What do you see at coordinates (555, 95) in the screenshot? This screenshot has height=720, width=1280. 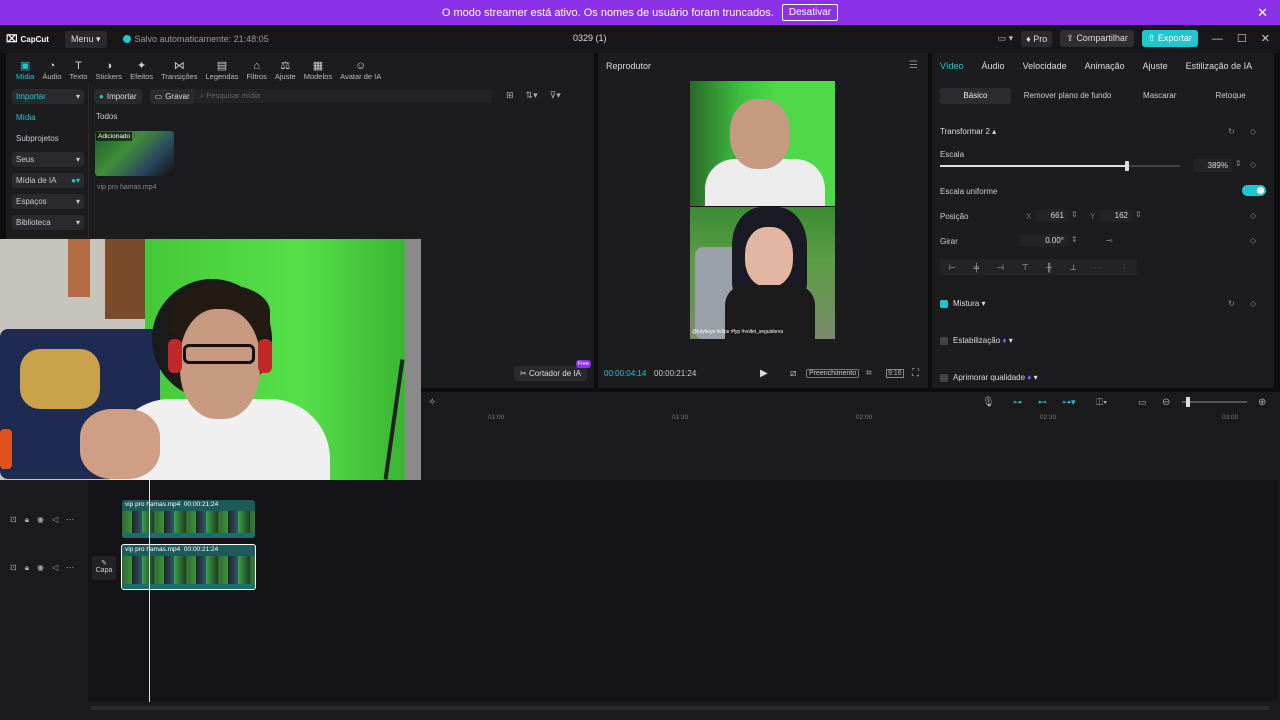 I see `filter-icon: ⊽▾` at bounding box center [555, 95].